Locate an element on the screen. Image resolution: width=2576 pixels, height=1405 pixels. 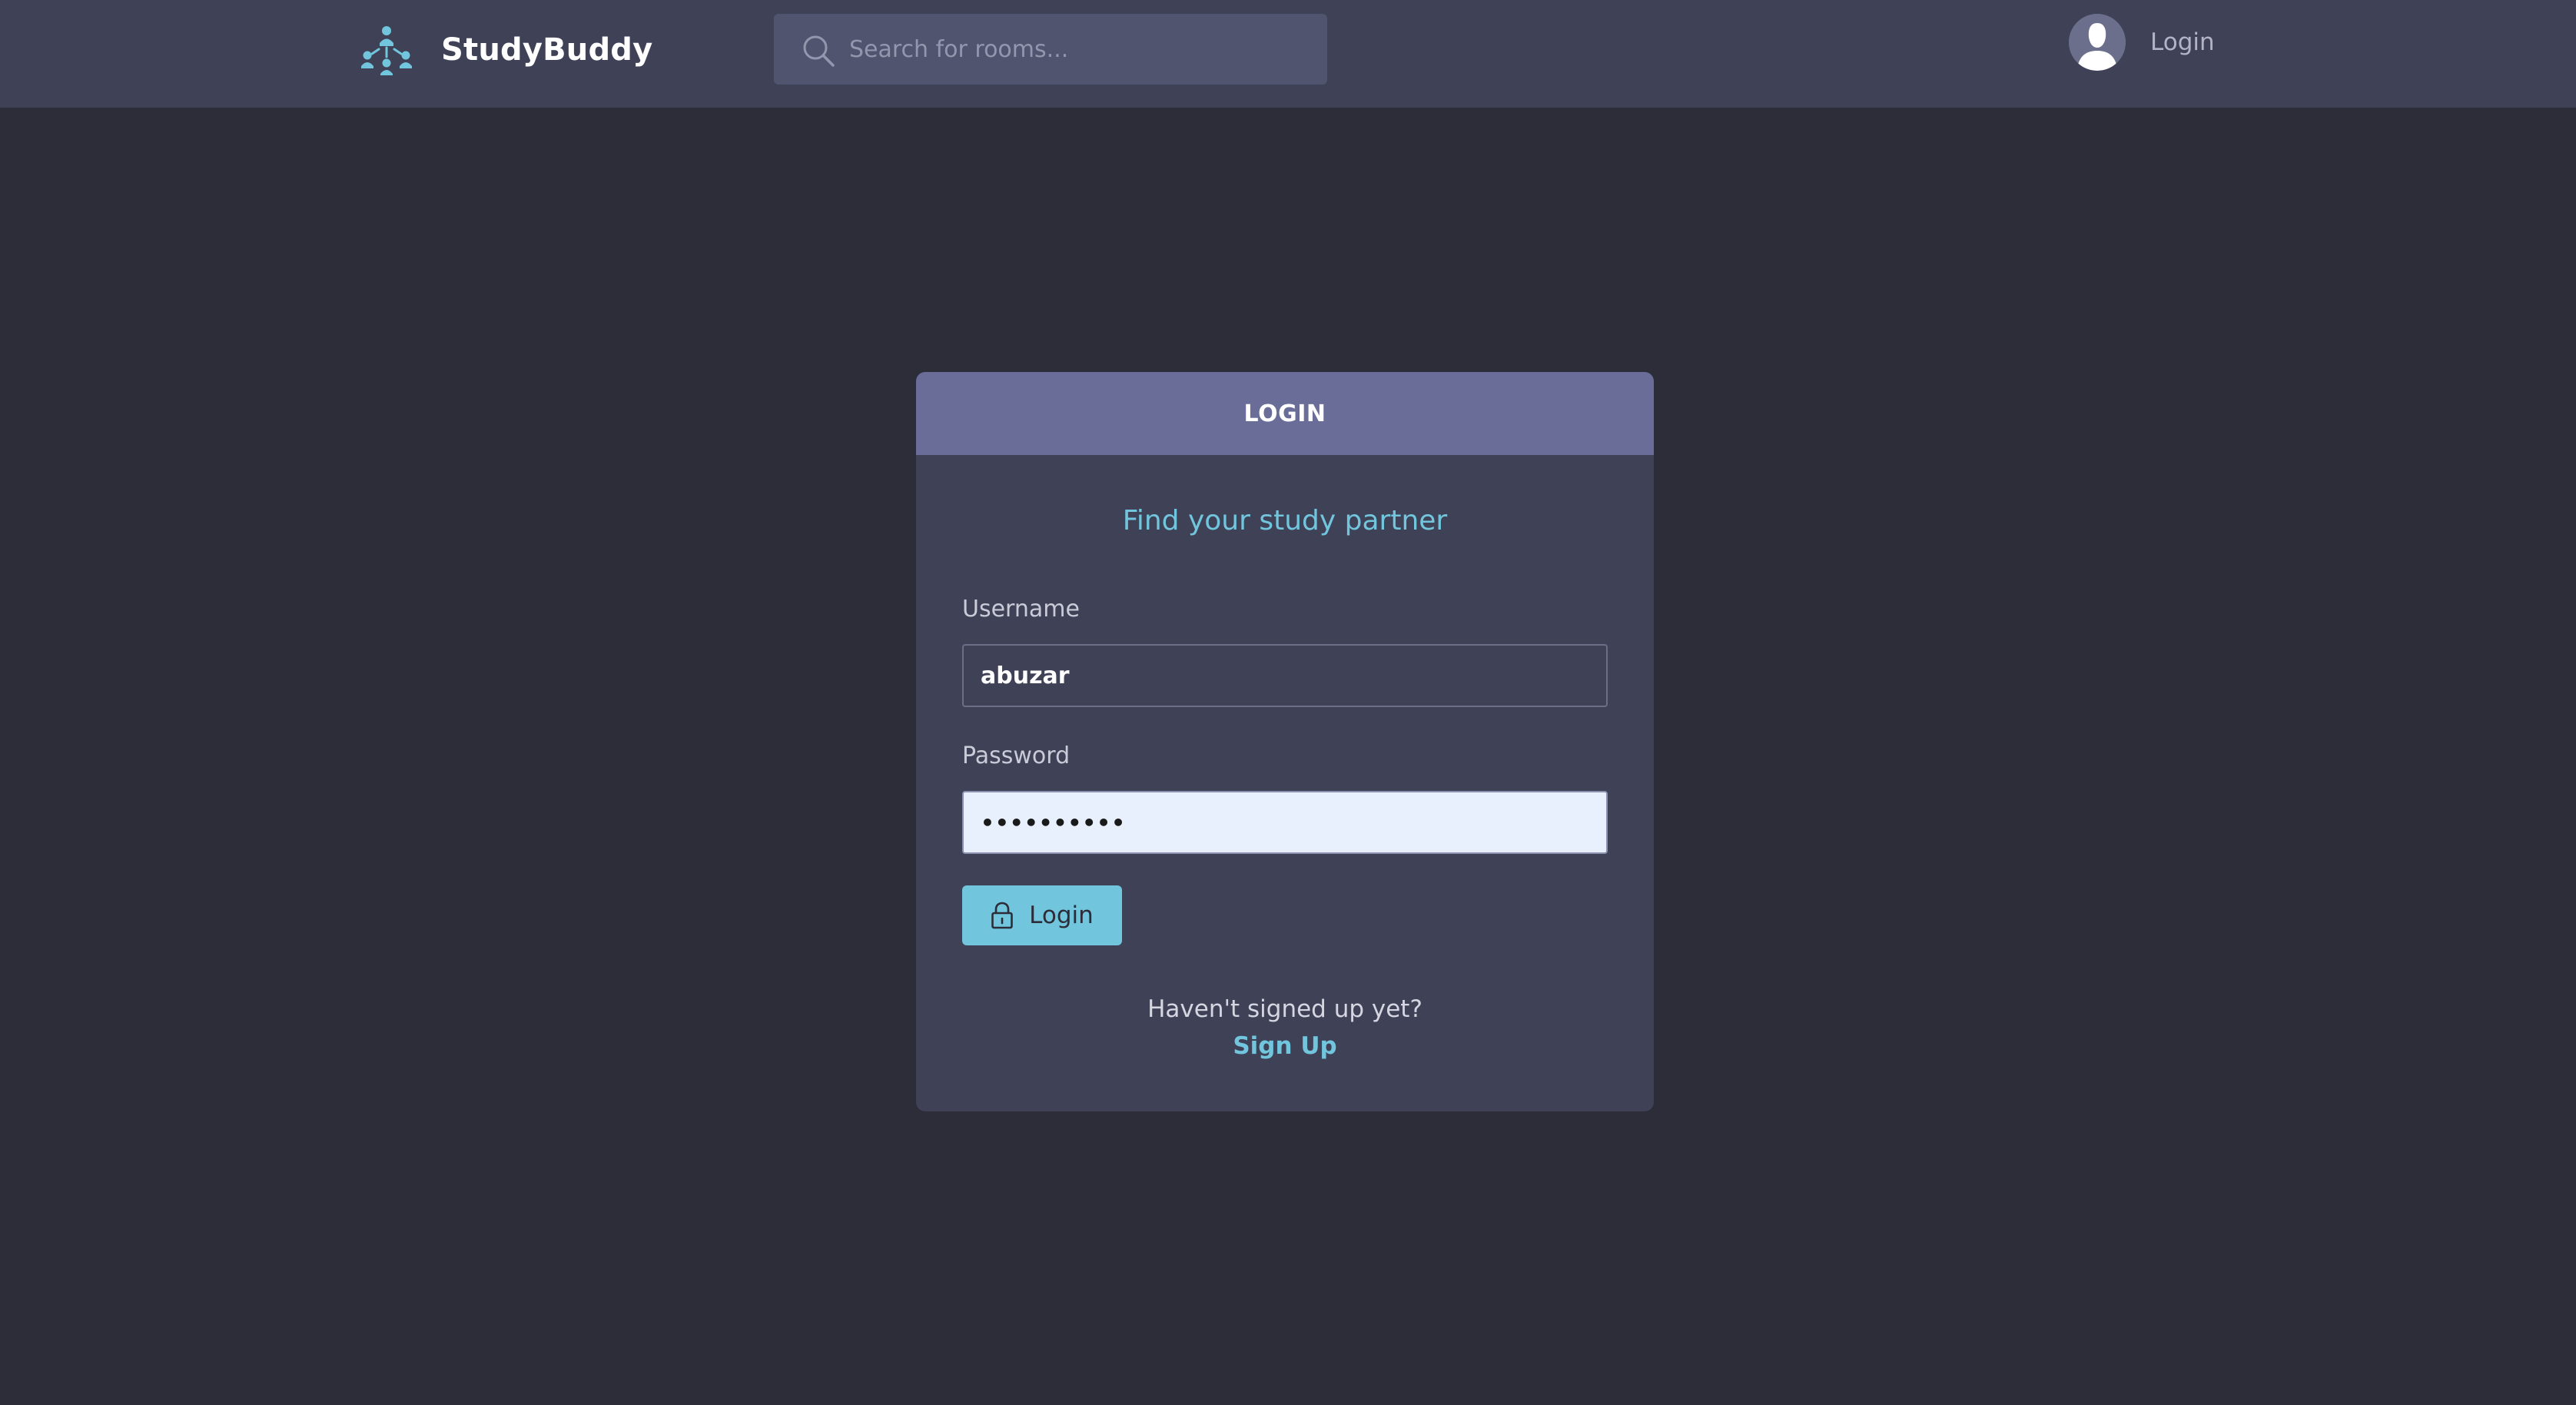
top-navbar: StudyBuddy Login is located at coordinates (1288, 54).